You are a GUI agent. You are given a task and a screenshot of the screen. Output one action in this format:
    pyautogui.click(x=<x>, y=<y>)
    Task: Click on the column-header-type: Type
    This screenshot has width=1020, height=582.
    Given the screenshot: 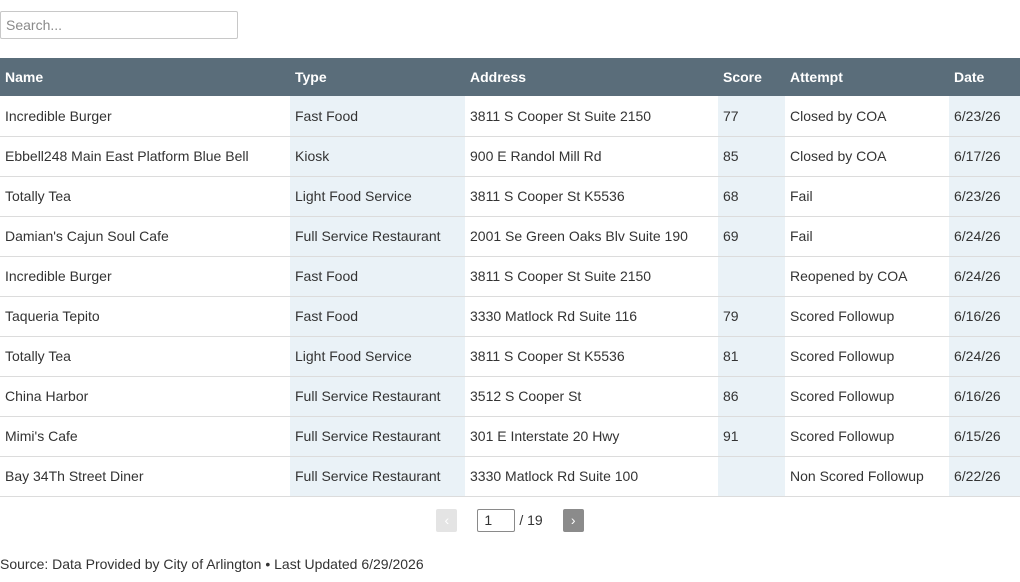 What is the action you would take?
    pyautogui.click(x=377, y=77)
    